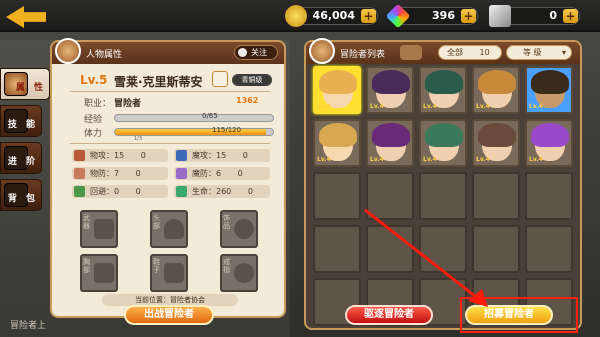 The width and height of the screenshot is (600, 337). What do you see at coordinates (222, 155) in the screenshot?
I see `stat-matk: 魔攻：15 0` at bounding box center [222, 155].